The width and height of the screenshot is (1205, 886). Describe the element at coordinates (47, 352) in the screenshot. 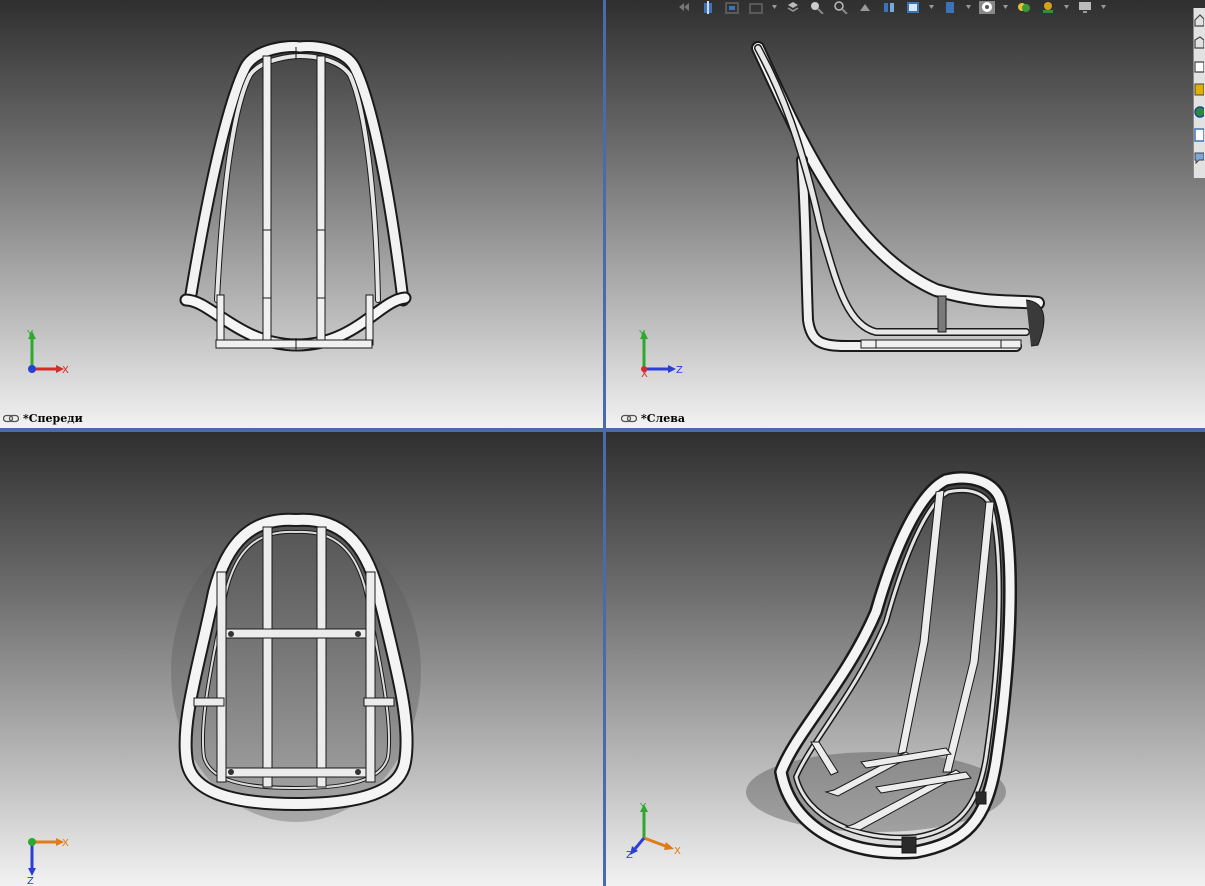

I see `triad-front: Y X` at that location.